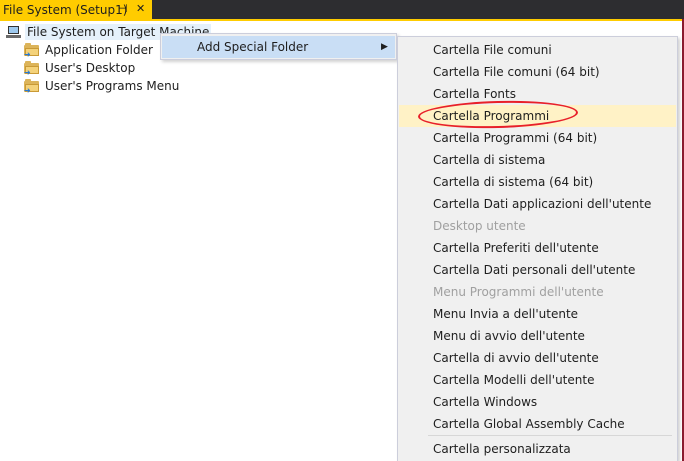  I want to click on tree-node-application-folder: ➜ Application Folder, so click(89, 50).